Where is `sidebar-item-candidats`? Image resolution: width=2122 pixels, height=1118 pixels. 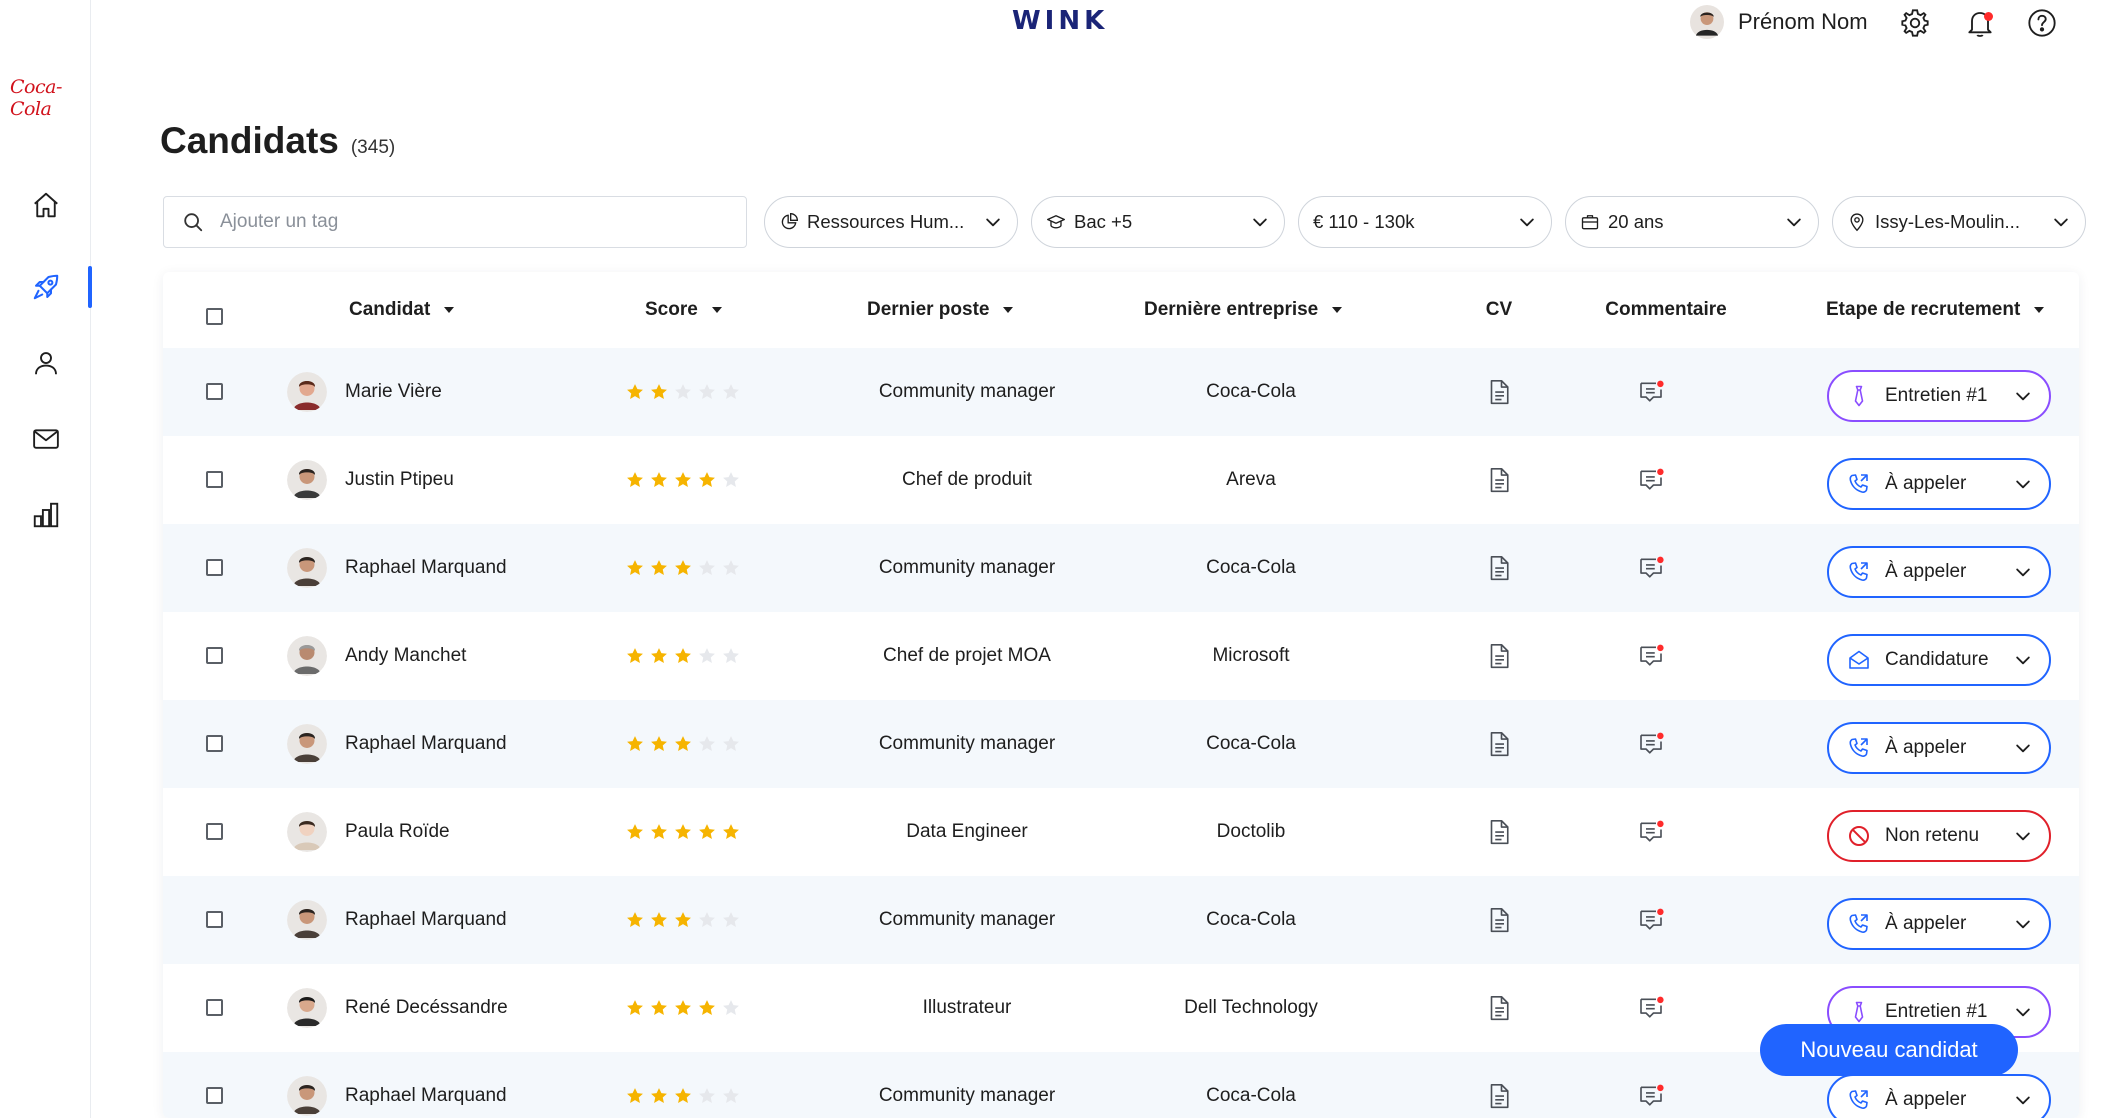
sidebar-item-candidats is located at coordinates (46, 287).